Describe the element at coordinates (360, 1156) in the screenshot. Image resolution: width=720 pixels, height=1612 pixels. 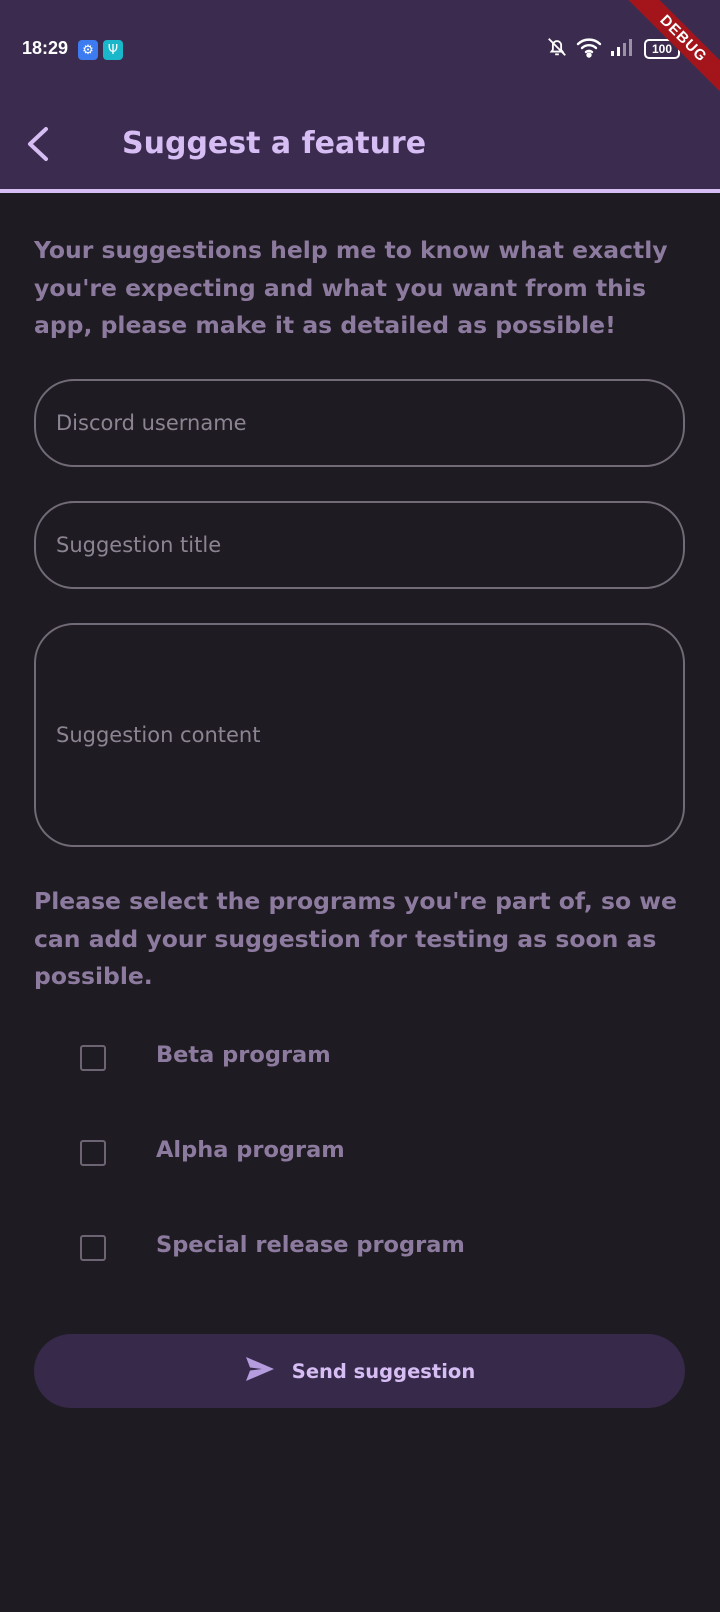
I see `alpha-program-option: Alpha program` at that location.